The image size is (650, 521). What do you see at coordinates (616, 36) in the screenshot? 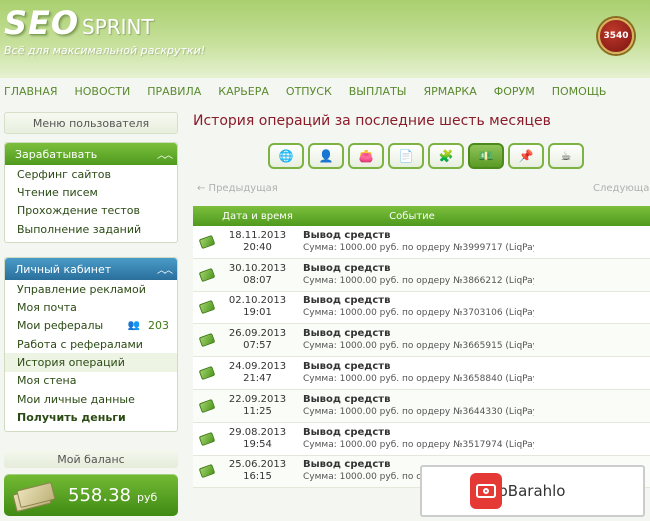
I see `user-level-badge: 3540` at bounding box center [616, 36].